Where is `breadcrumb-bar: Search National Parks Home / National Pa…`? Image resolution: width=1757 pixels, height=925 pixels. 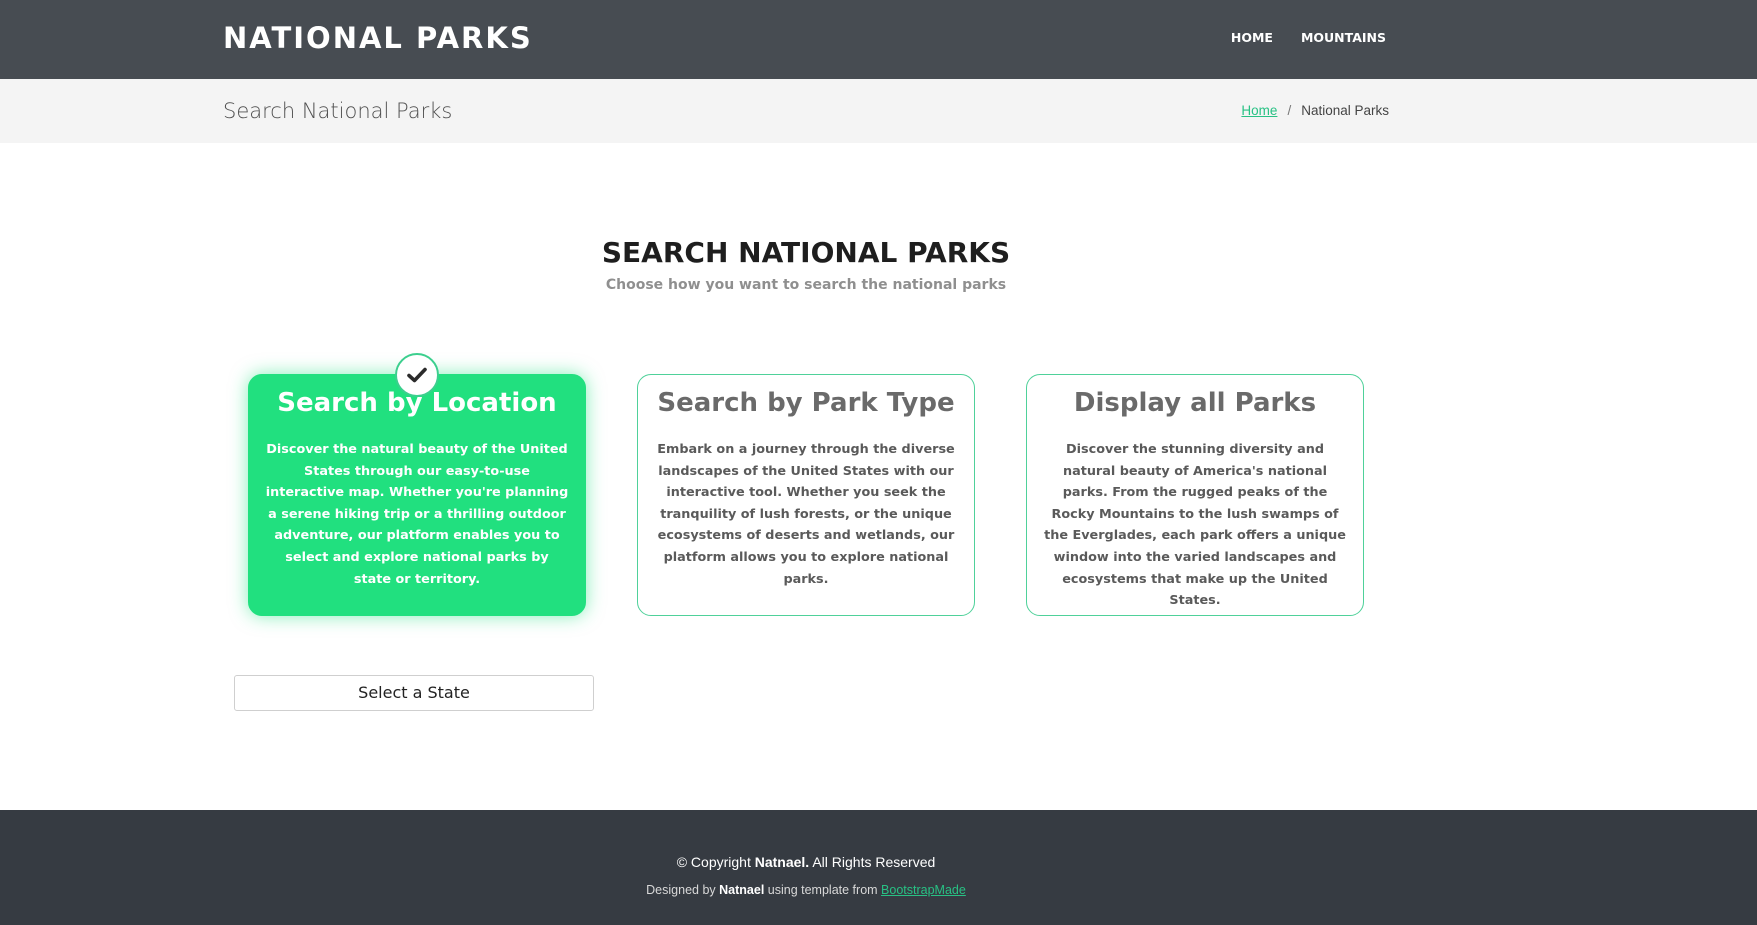 breadcrumb-bar: Search National Parks Home / National Pa… is located at coordinates (878, 111).